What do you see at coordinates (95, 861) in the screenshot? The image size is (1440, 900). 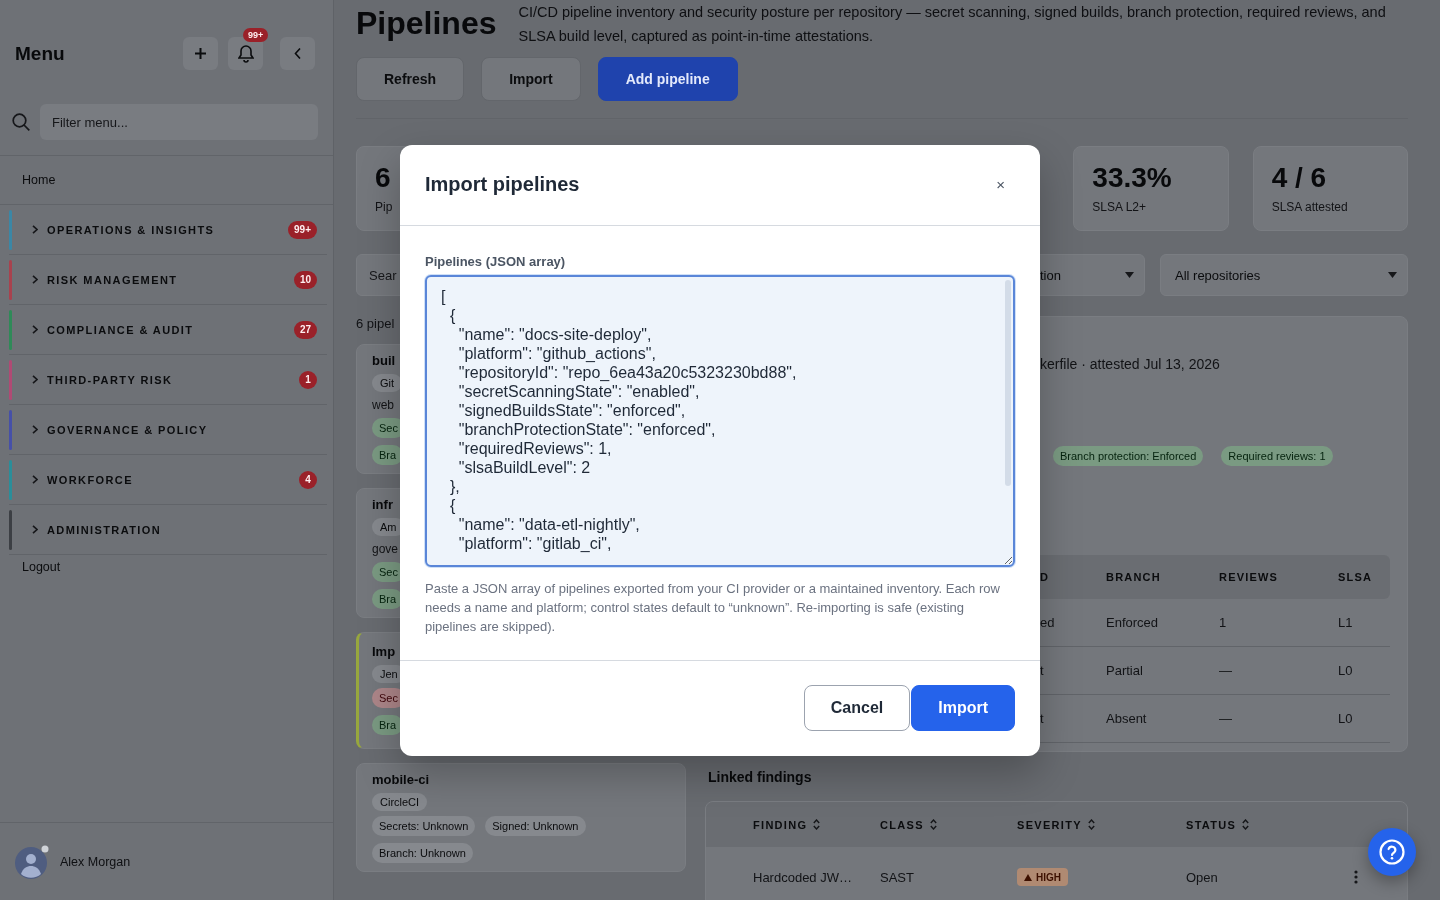 I see `user-name: Alex Morgan` at bounding box center [95, 861].